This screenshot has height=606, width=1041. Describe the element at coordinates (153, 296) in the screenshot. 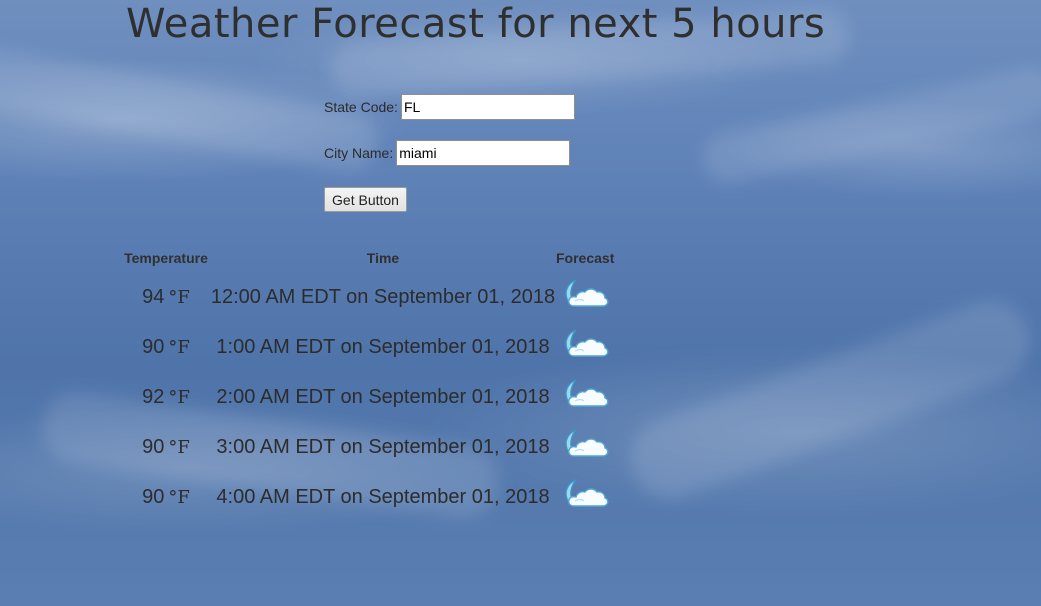

I see `temperature-value: 94` at that location.